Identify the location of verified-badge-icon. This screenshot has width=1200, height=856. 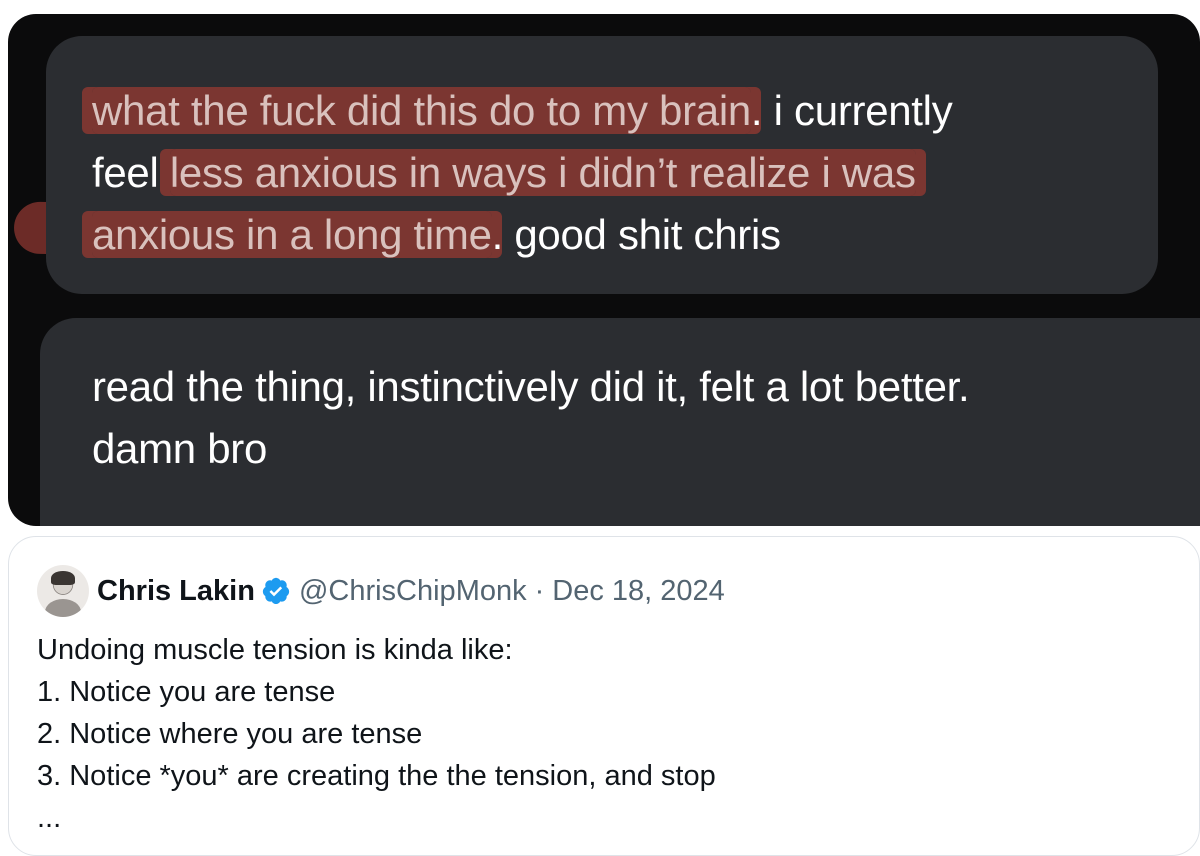
(276, 591).